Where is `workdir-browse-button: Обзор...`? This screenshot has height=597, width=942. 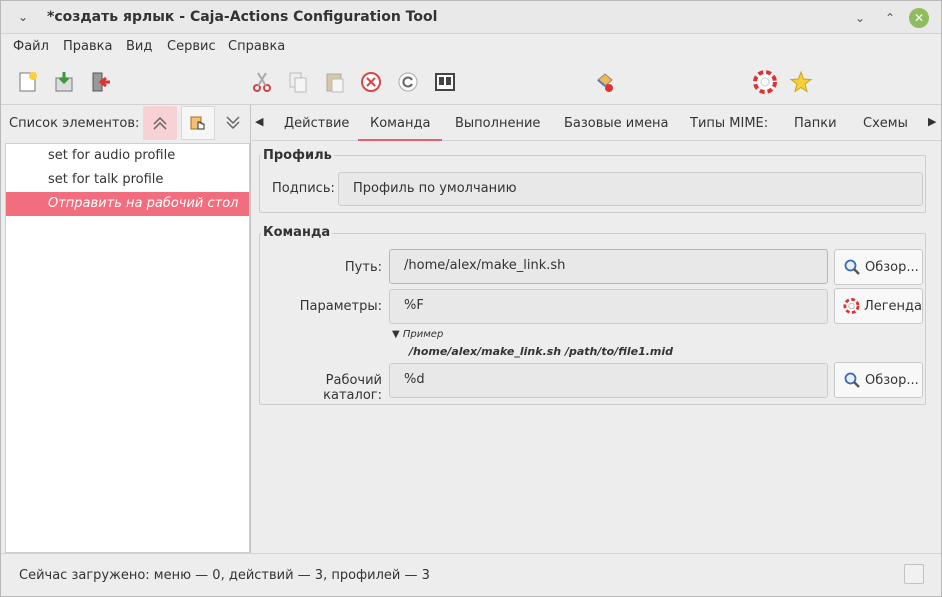
workdir-browse-button: Обзор... is located at coordinates (878, 380).